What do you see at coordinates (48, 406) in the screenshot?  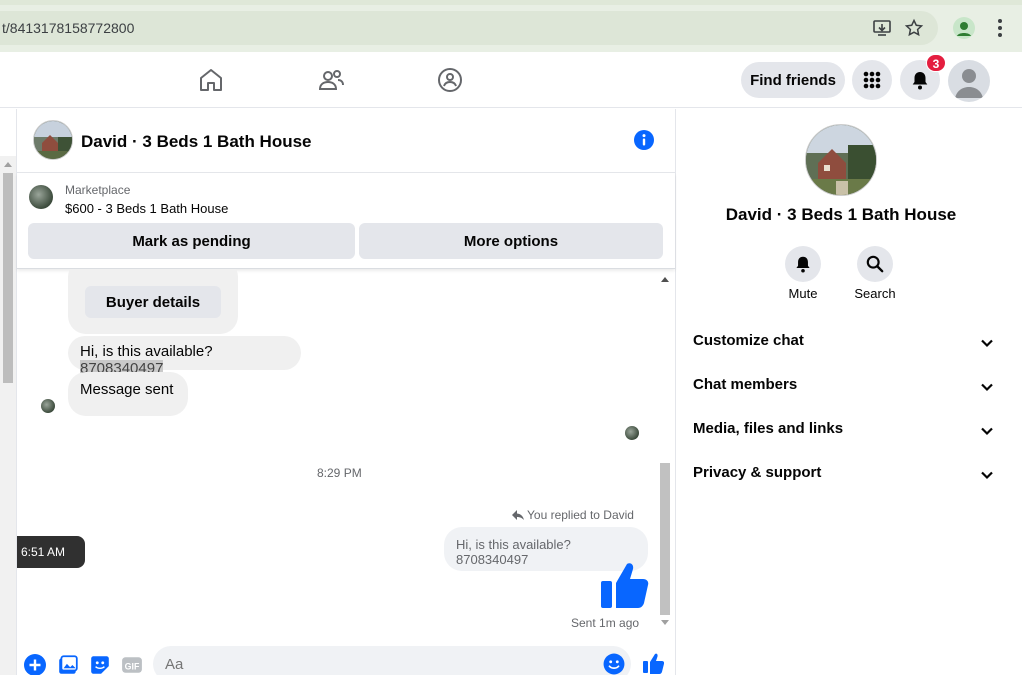 I see `sender-avatar` at bounding box center [48, 406].